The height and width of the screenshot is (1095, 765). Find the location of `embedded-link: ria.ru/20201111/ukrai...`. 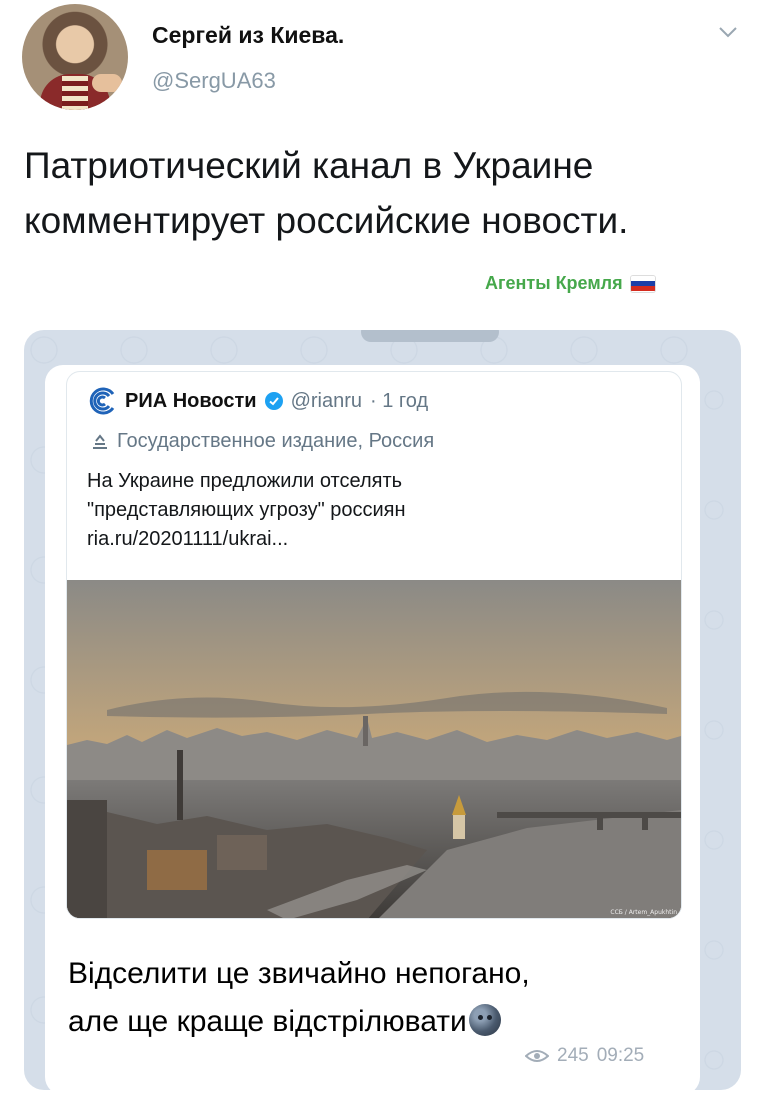

embedded-link: ria.ru/20201111/ukrai... is located at coordinates (367, 539).